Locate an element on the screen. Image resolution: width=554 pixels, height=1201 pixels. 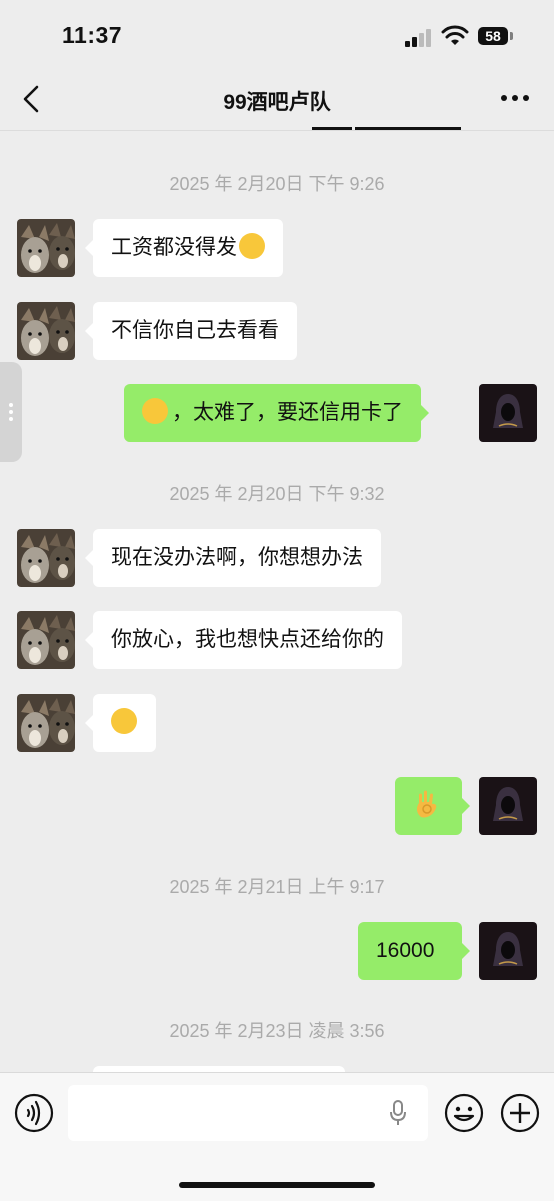
message-text: 16000 is located at coordinates (405, 950).